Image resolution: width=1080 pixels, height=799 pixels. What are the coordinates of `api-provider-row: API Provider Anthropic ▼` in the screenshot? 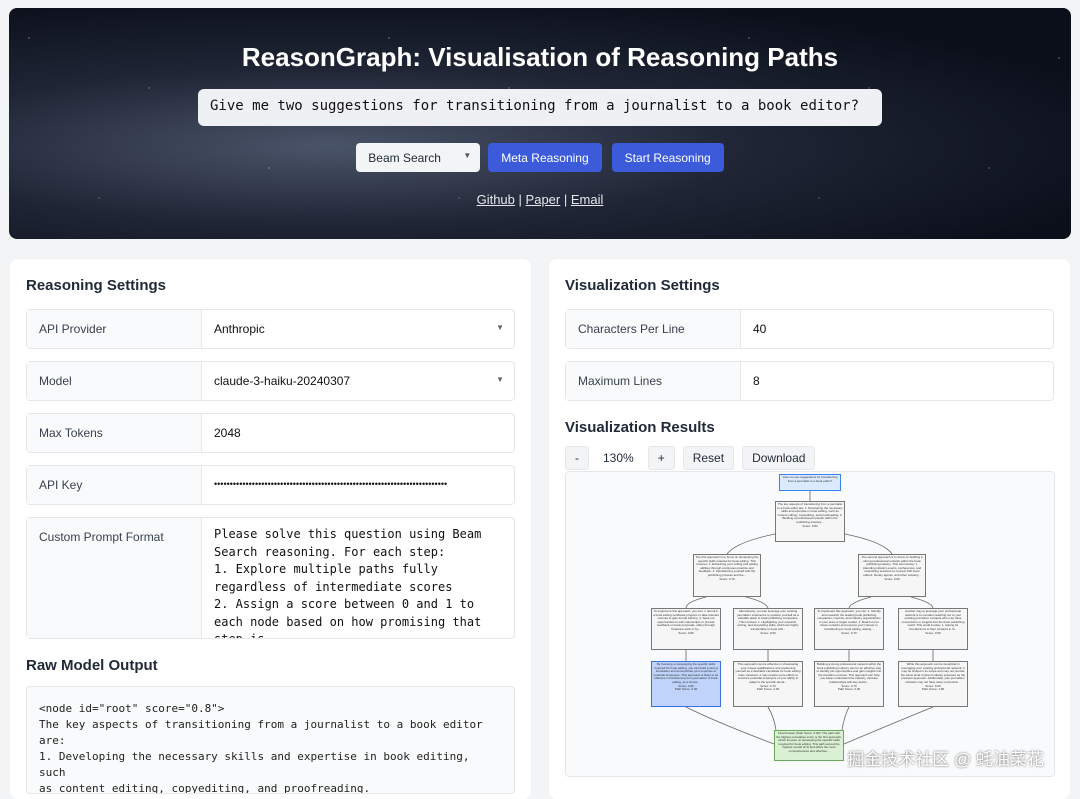 It's located at (270, 329).